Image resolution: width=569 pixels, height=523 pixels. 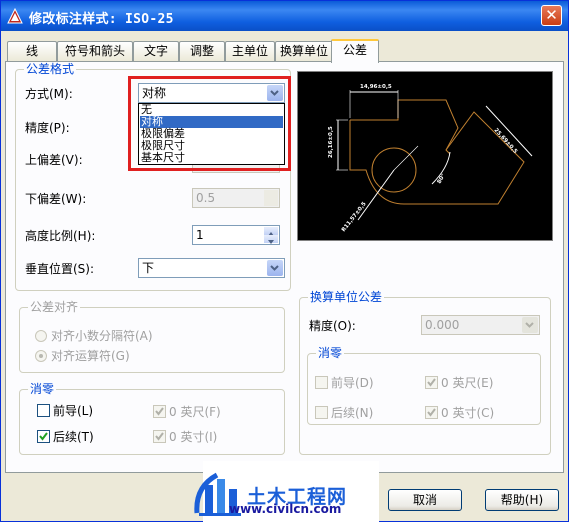 I want to click on alt-trailing-label: 后续(N), so click(x=352, y=413).